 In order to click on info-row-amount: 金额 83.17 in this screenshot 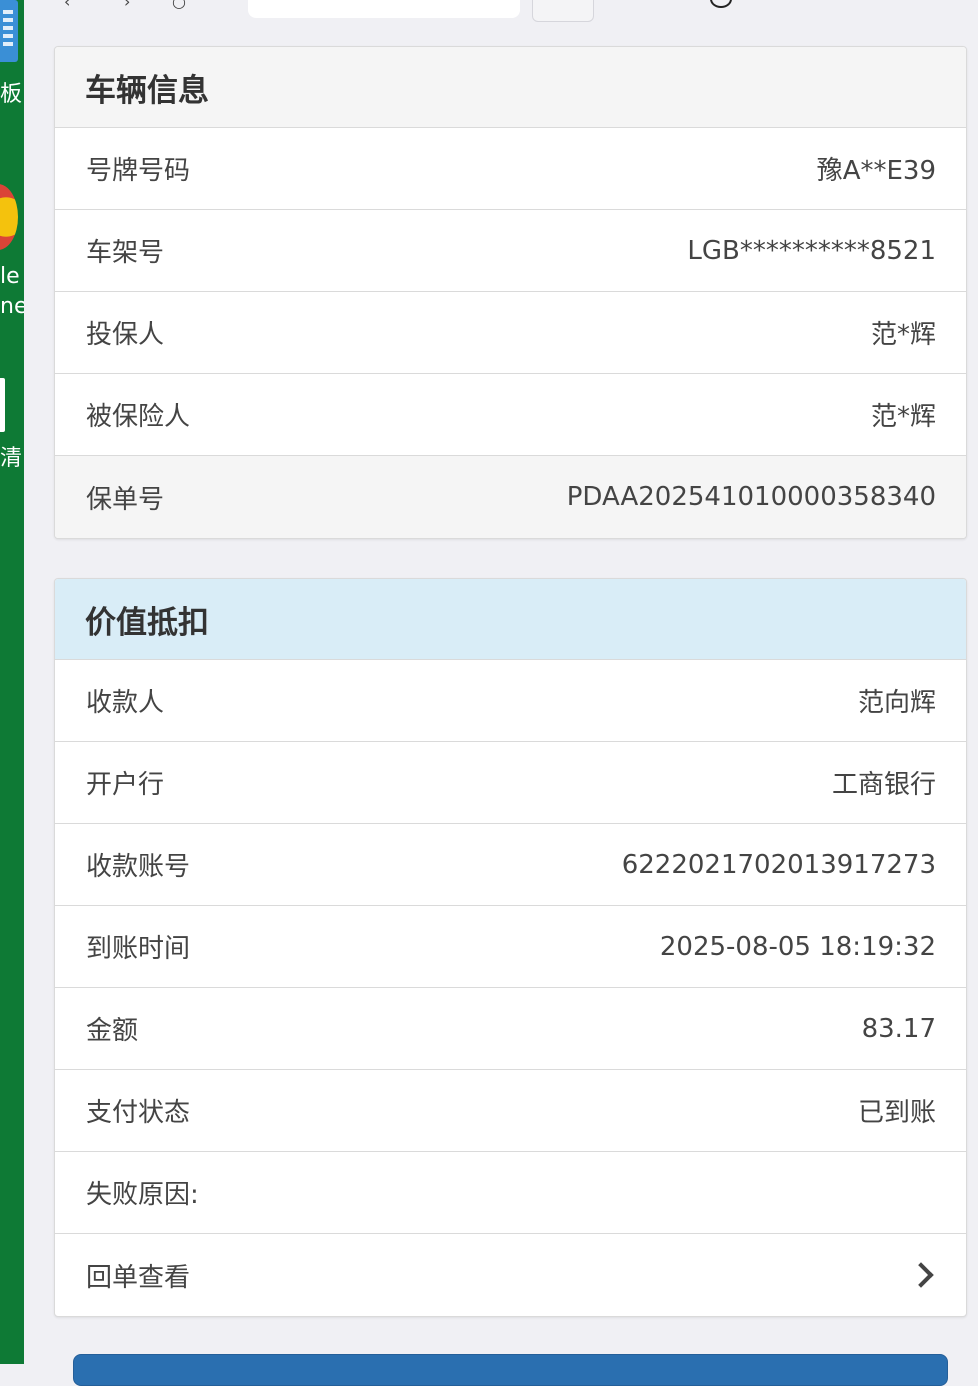, I will do `click(510, 1029)`.